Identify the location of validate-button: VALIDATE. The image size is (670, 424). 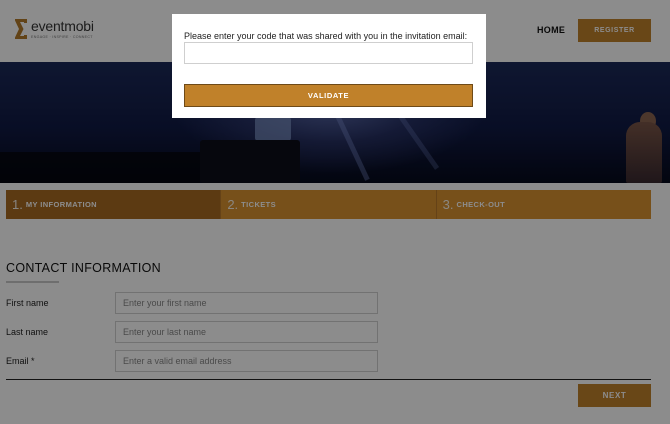
(328, 95).